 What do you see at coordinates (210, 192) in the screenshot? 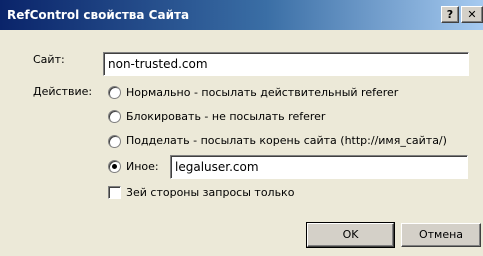
I see `third-party-label: 3ей стороны запросы только` at bounding box center [210, 192].